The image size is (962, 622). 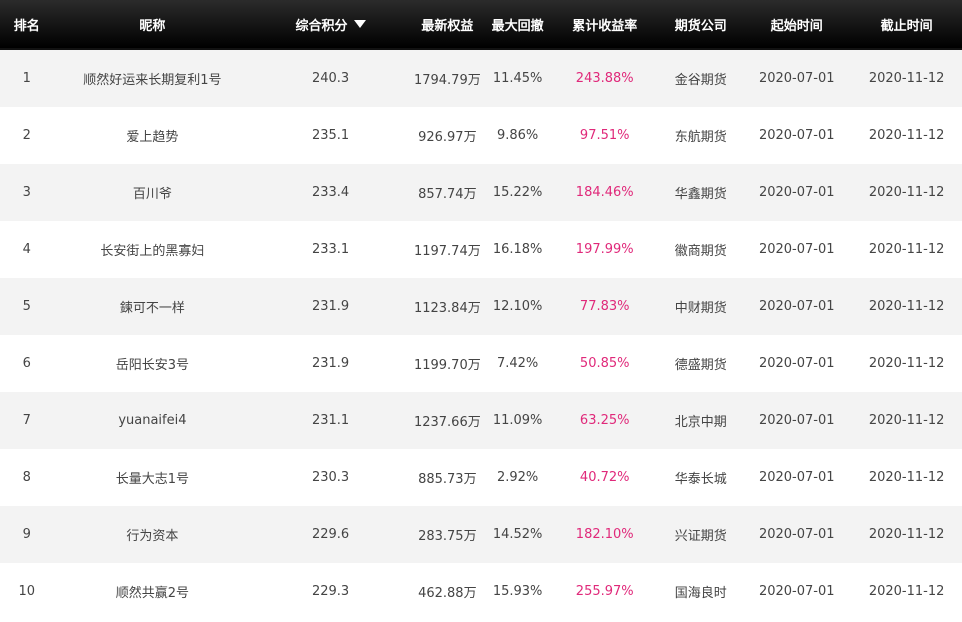 I want to click on header-score: 综合积分, so click(x=330, y=24).